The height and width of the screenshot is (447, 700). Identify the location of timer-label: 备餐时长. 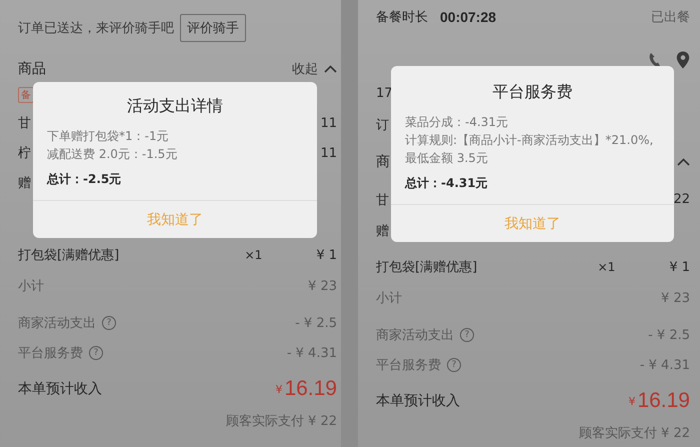
(402, 17).